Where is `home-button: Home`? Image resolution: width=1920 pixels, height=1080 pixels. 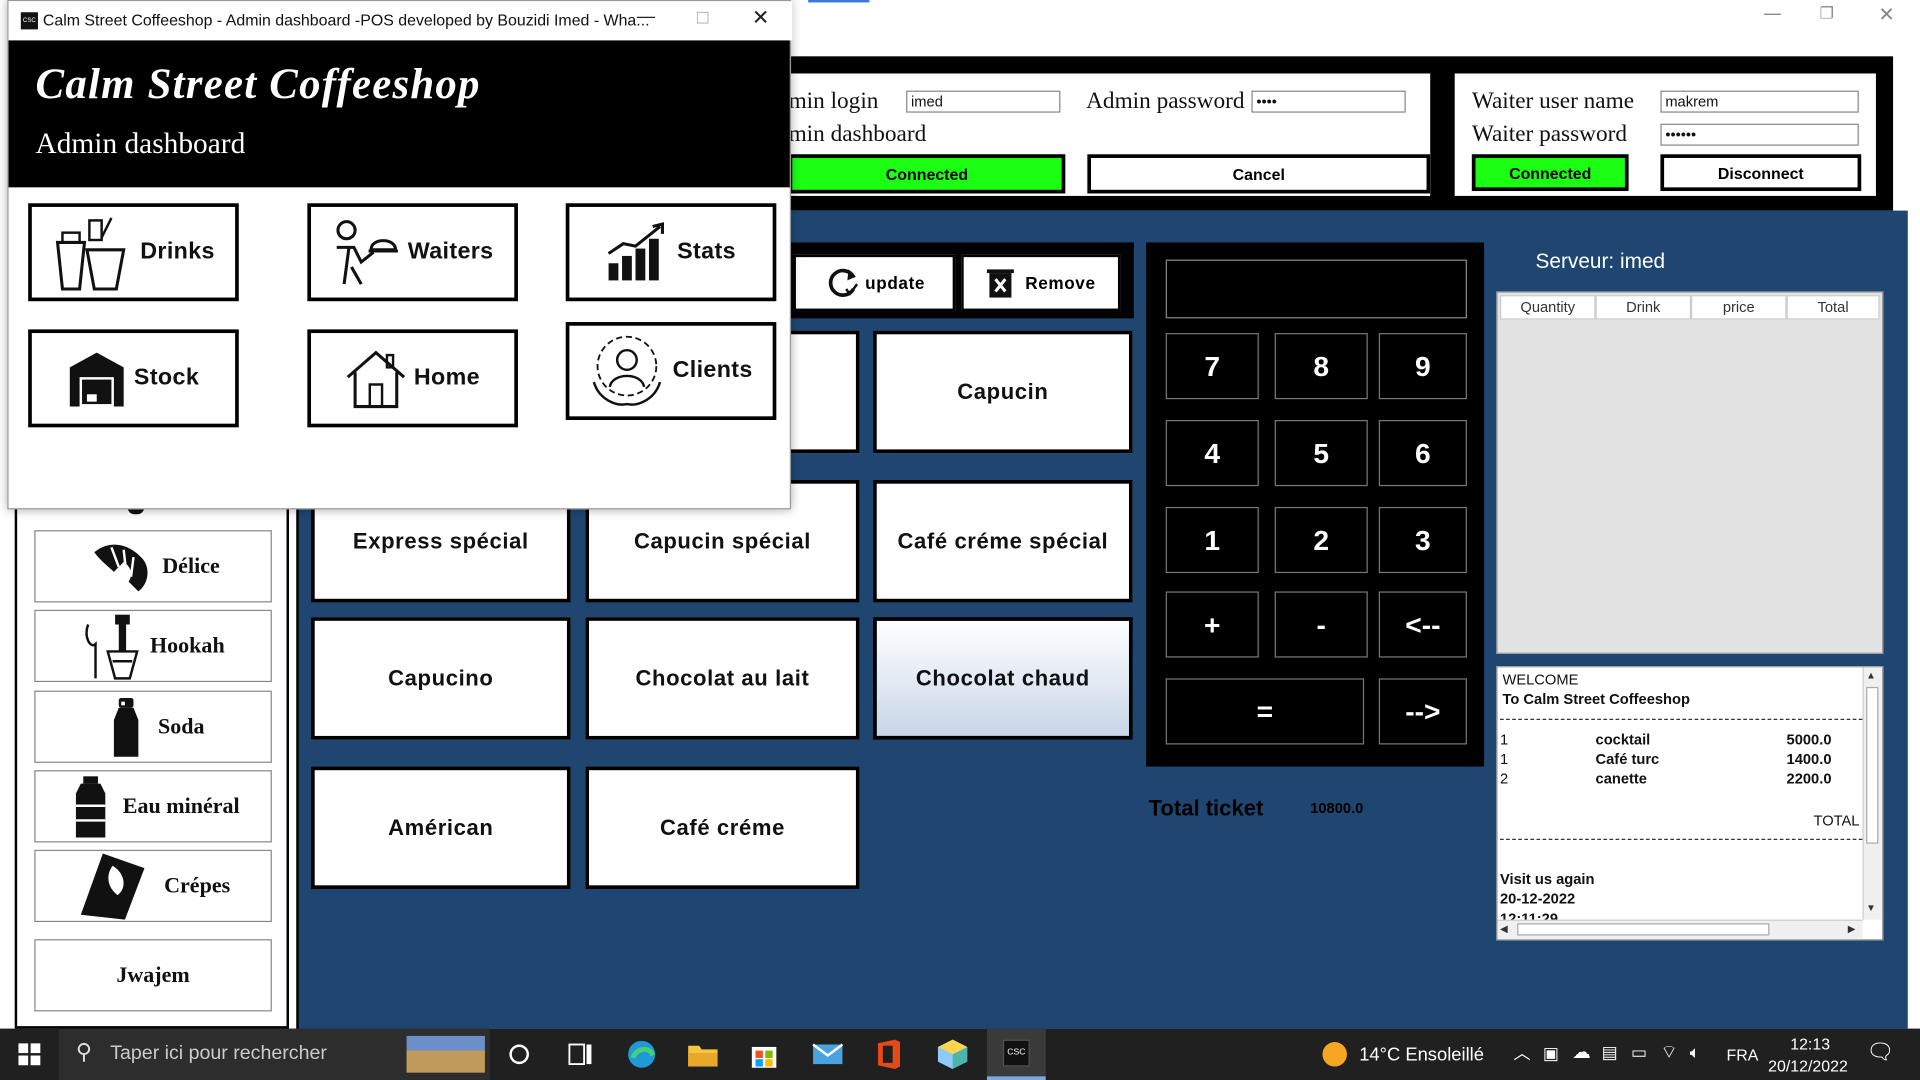 home-button: Home is located at coordinates (412, 378).